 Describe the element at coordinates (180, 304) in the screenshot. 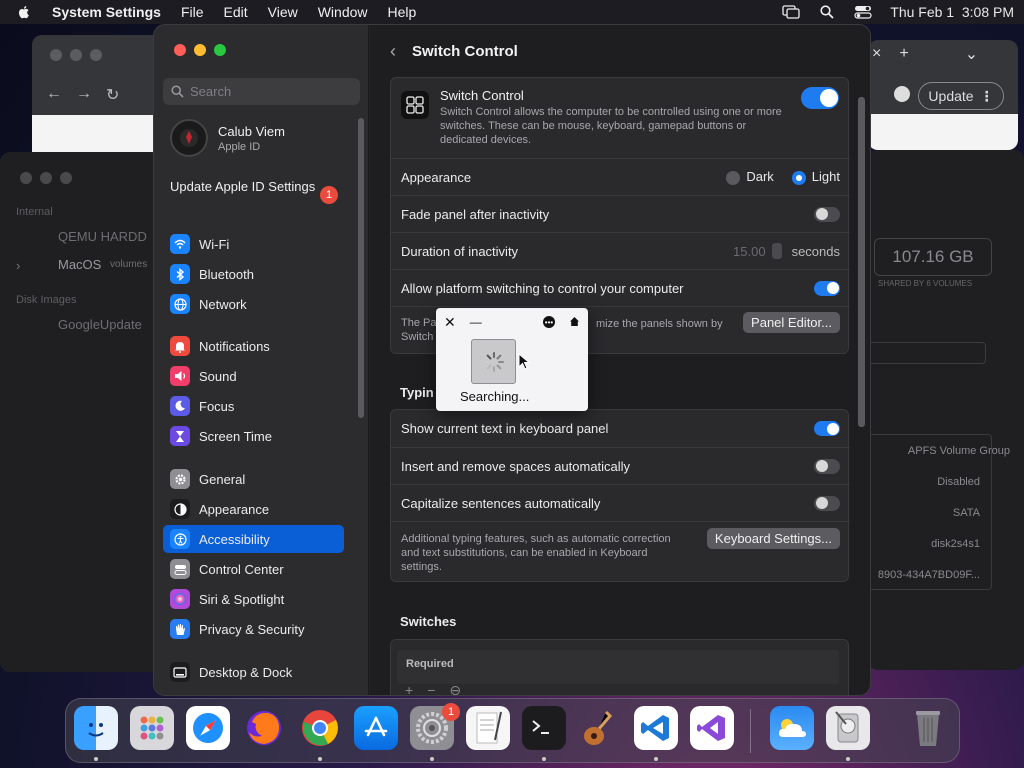

I see `globe-icon` at that location.